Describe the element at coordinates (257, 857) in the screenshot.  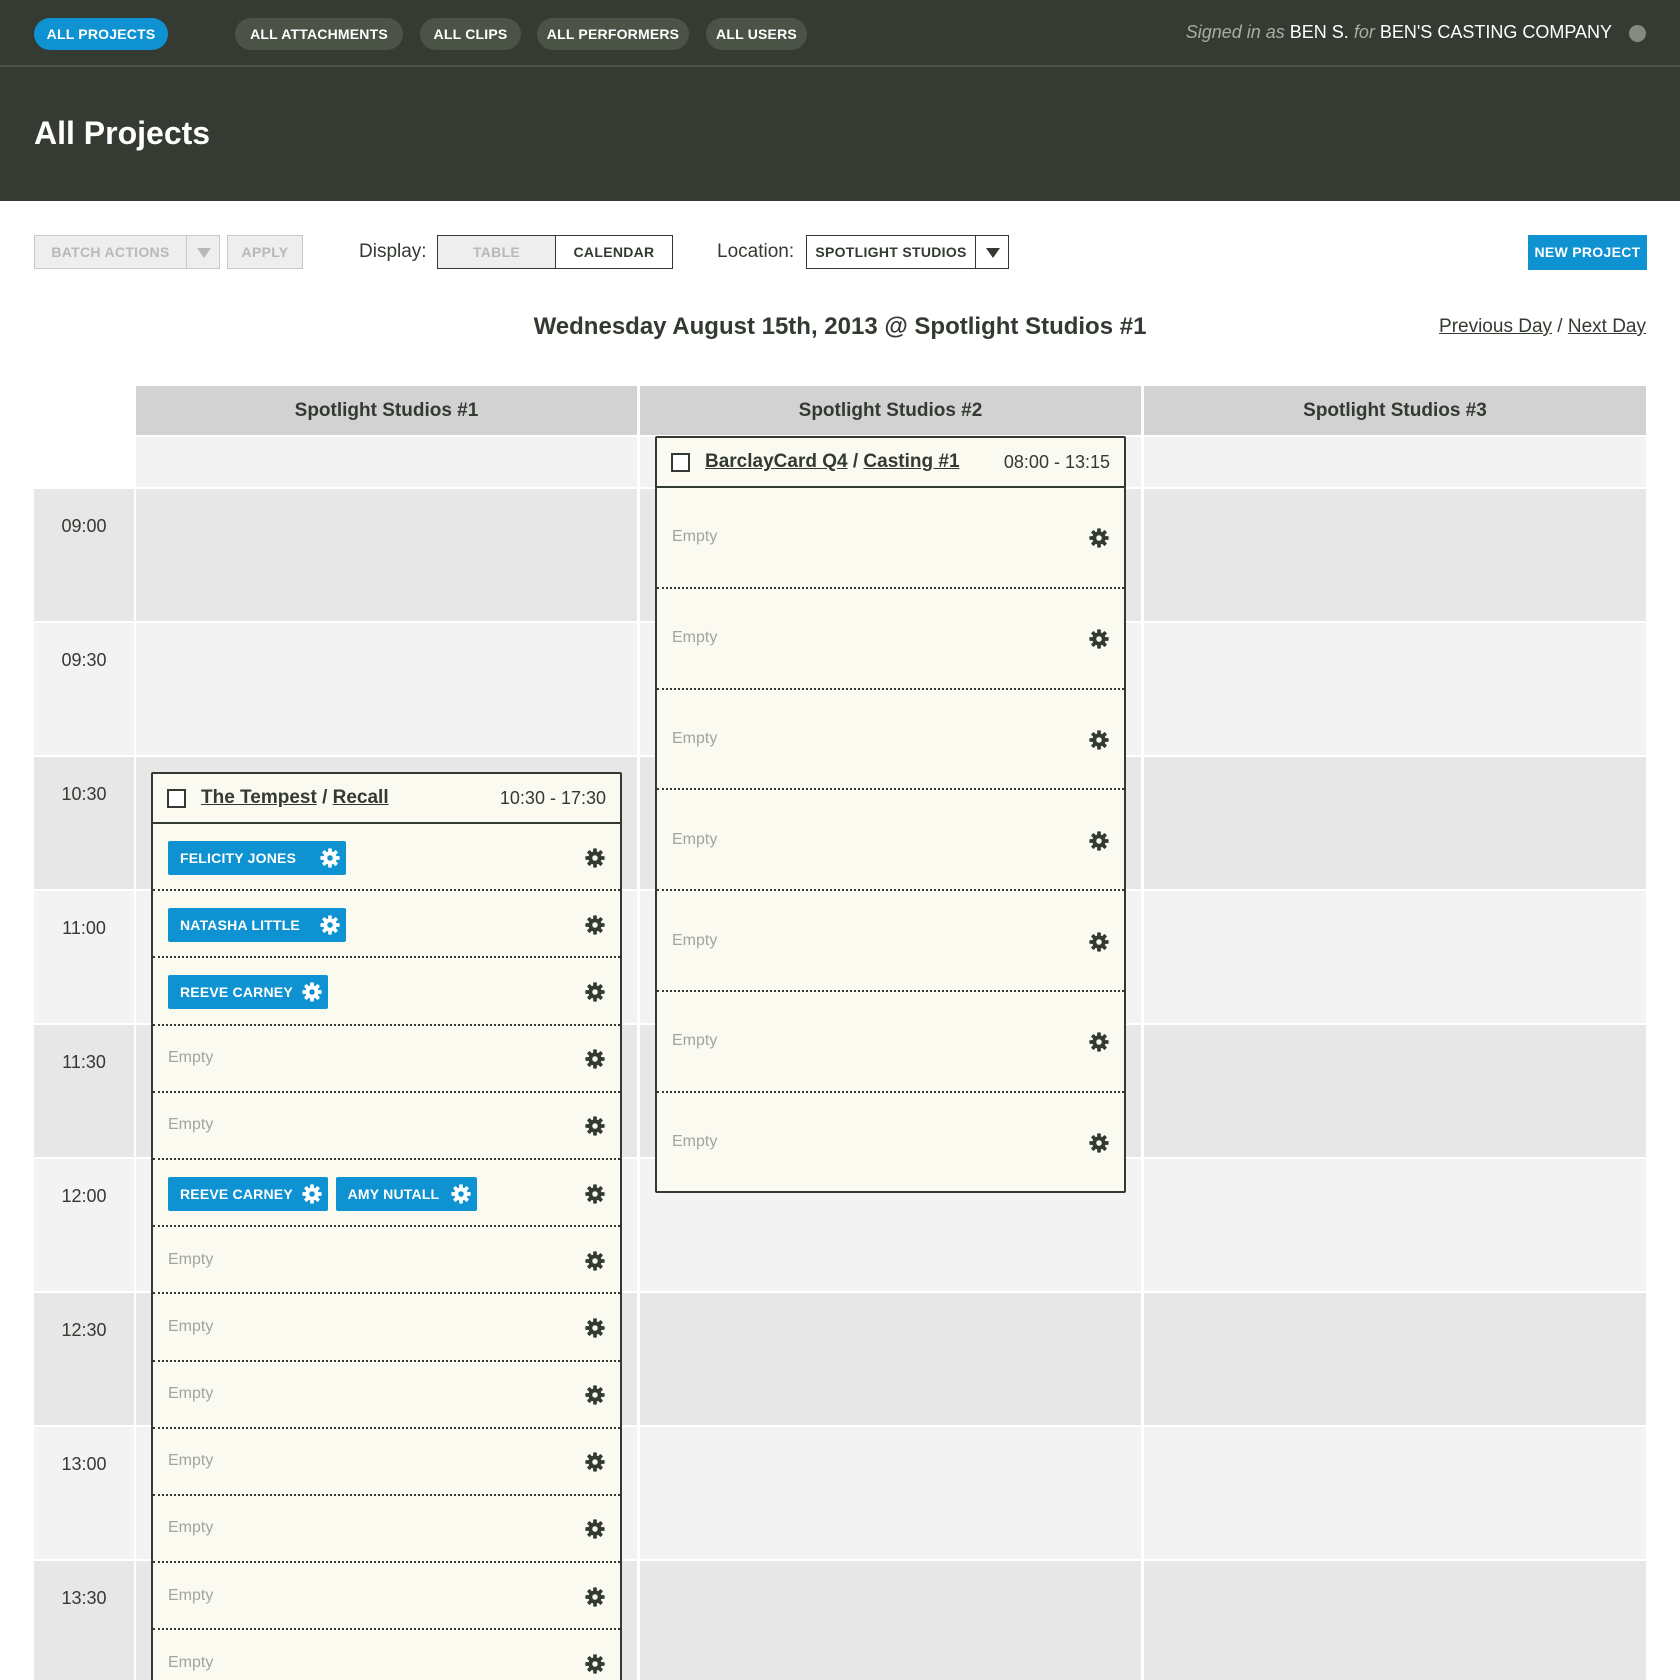
I see `performer-chip: FELICITY JONES` at that location.